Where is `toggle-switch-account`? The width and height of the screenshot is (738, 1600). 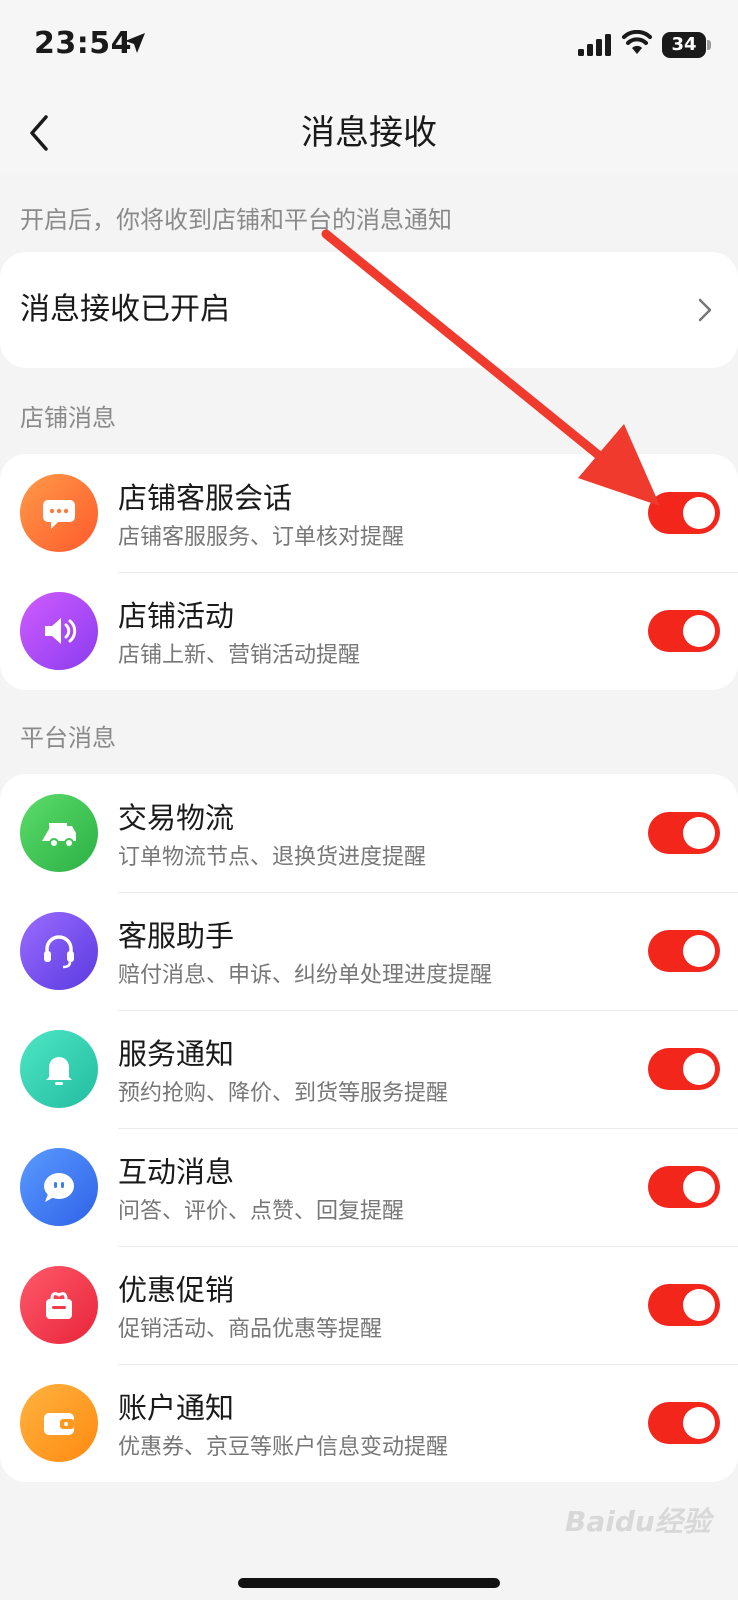 toggle-switch-account is located at coordinates (684, 1423).